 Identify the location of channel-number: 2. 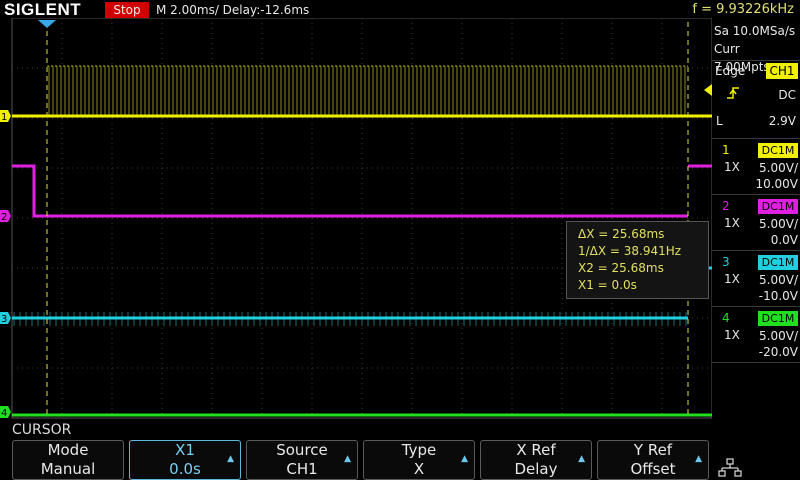
(726, 206).